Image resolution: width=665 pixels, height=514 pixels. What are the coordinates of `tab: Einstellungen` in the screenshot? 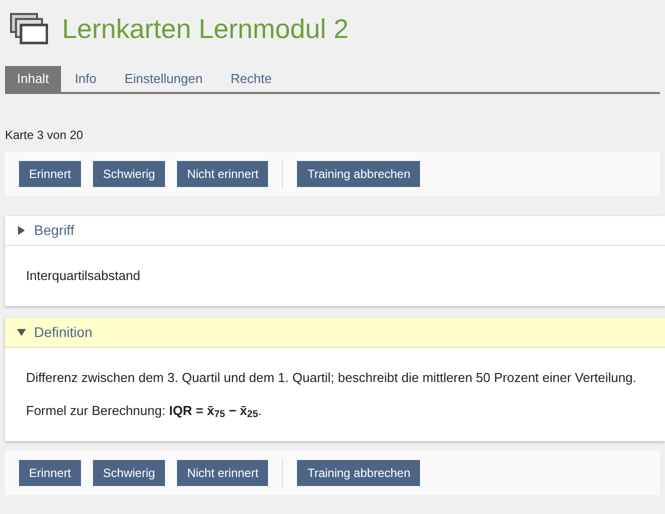 It's located at (163, 79).